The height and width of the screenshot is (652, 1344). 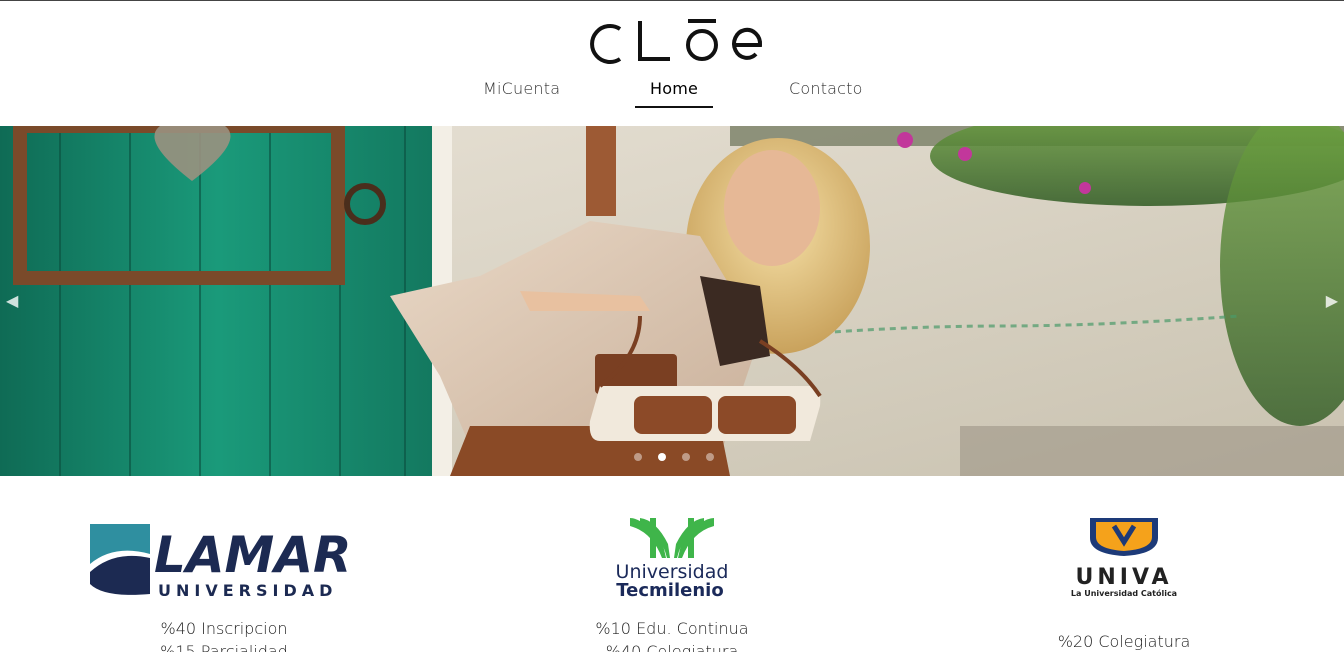 I want to click on main-nav: MiCuenta Home Contacto, so click(x=672, y=95).